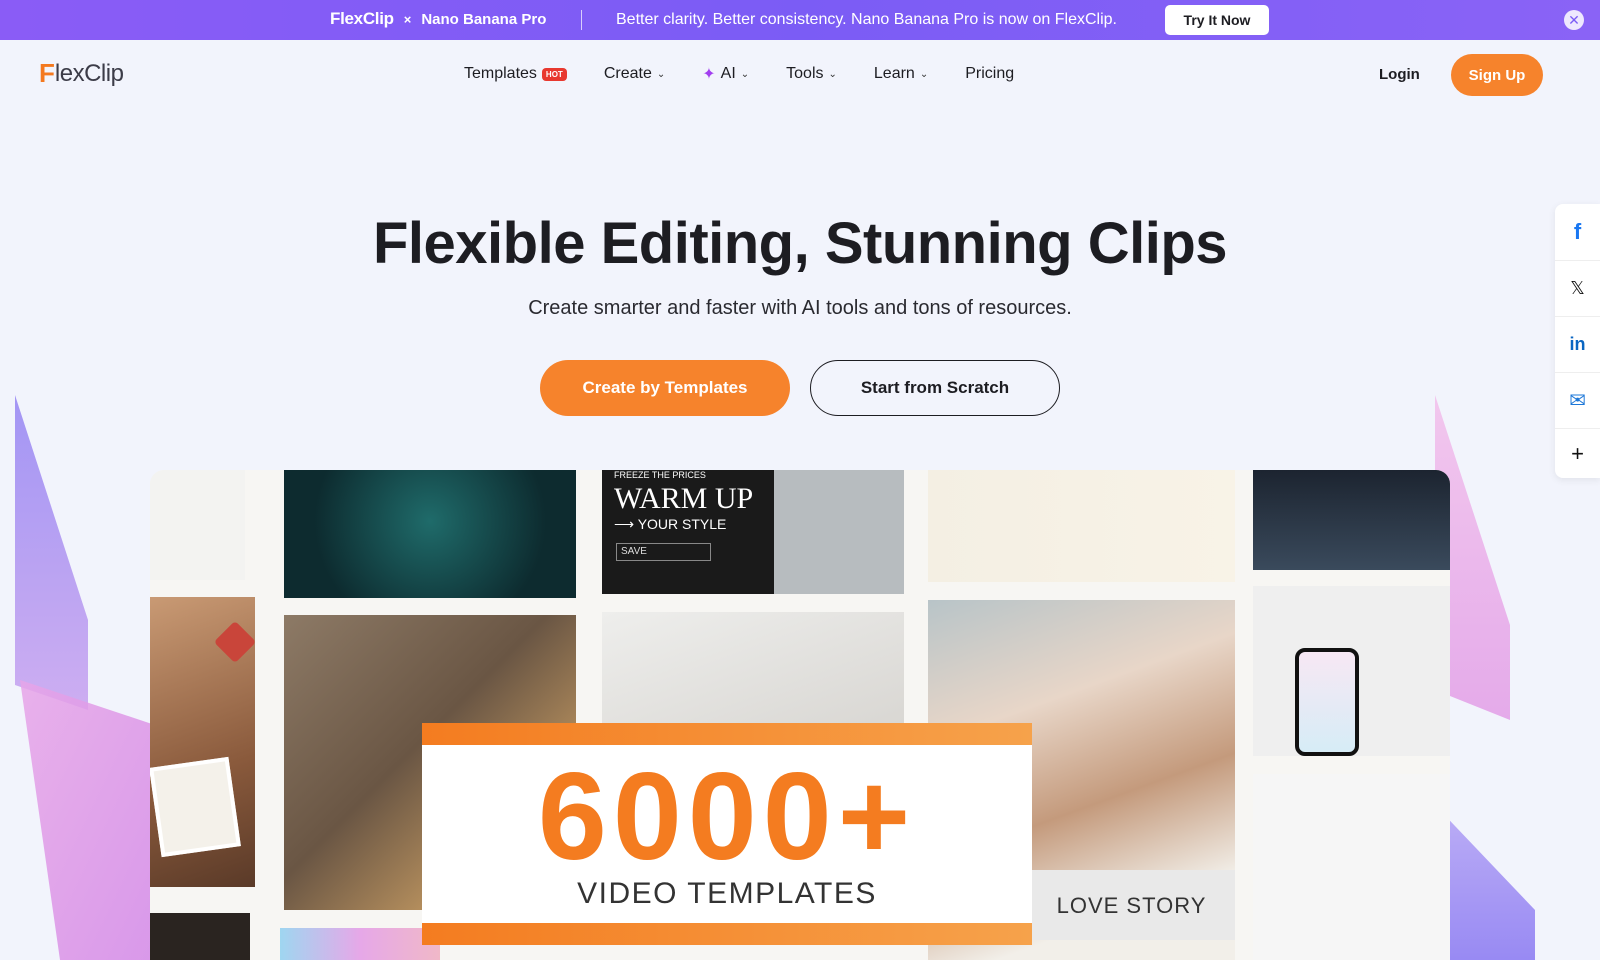  I want to click on left-decoration, so click(85, 677).